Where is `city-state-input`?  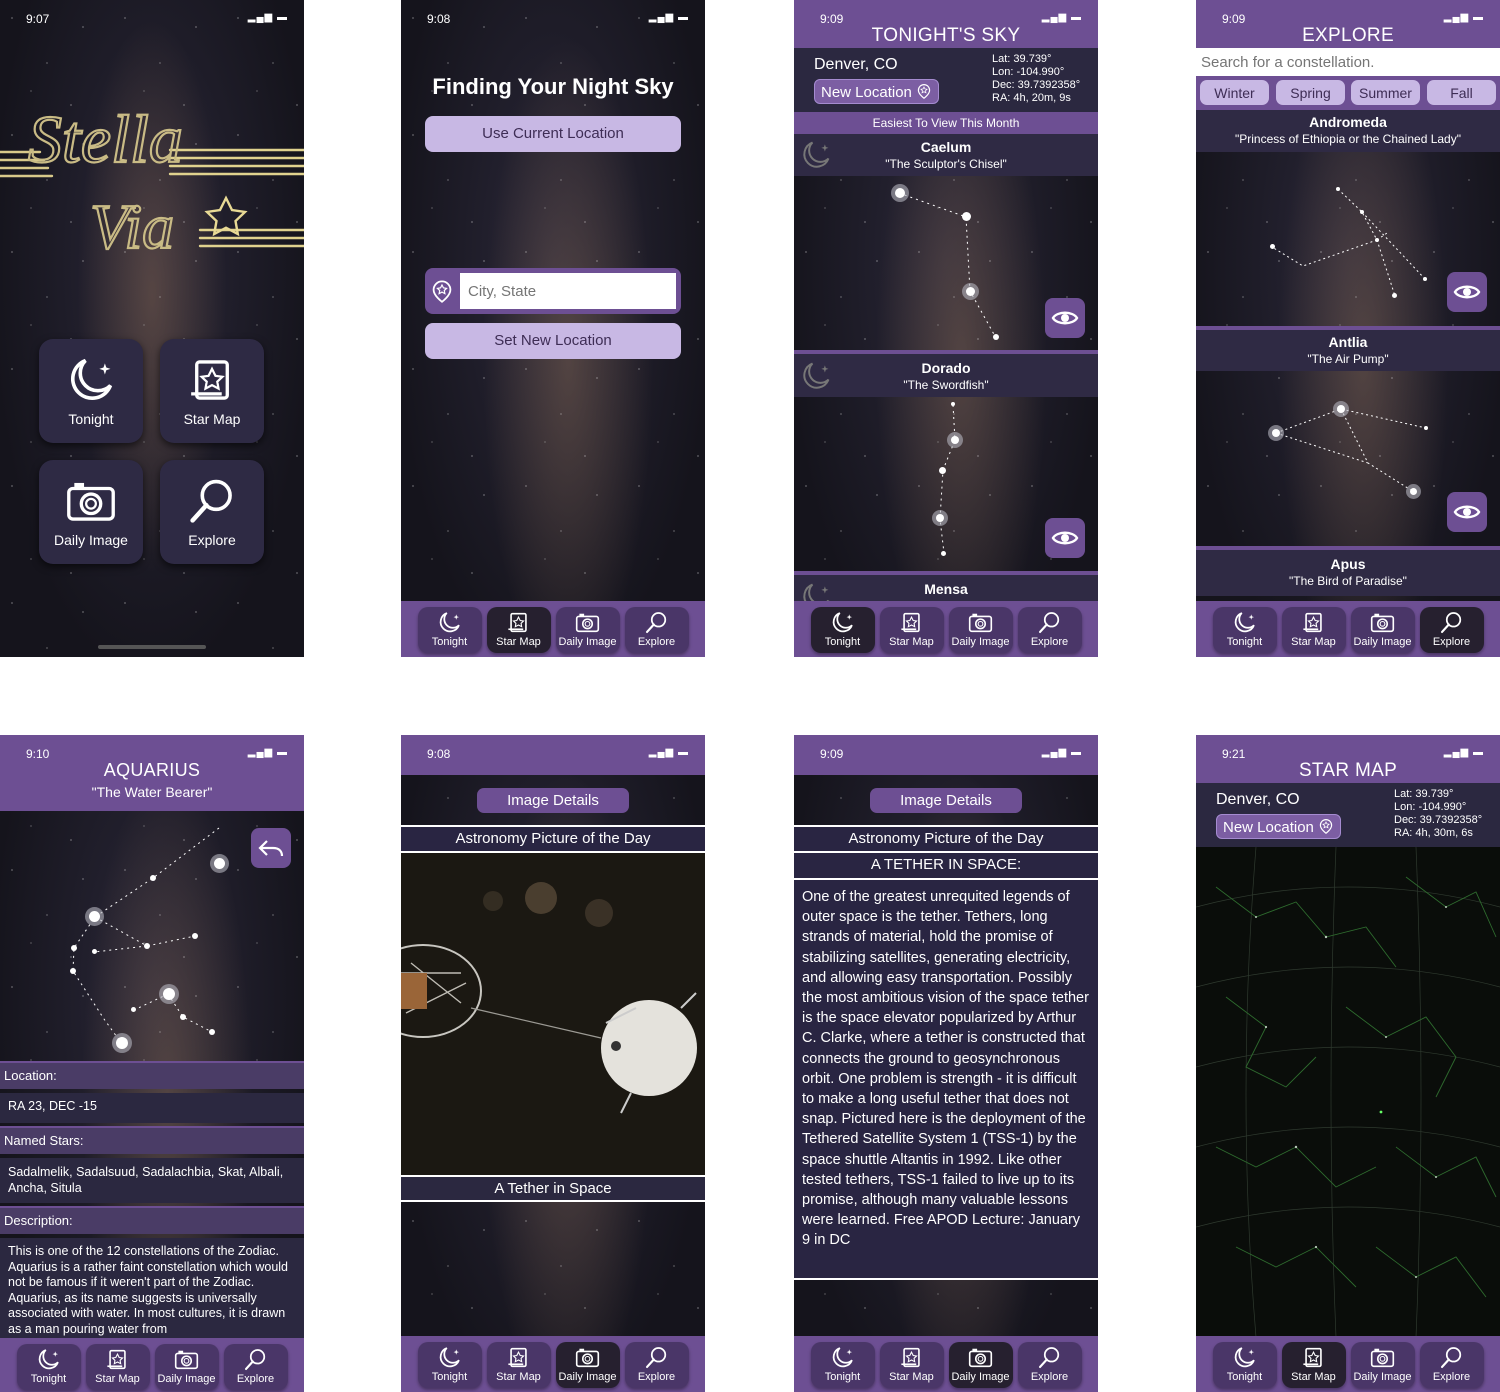
city-state-input is located at coordinates (568, 291).